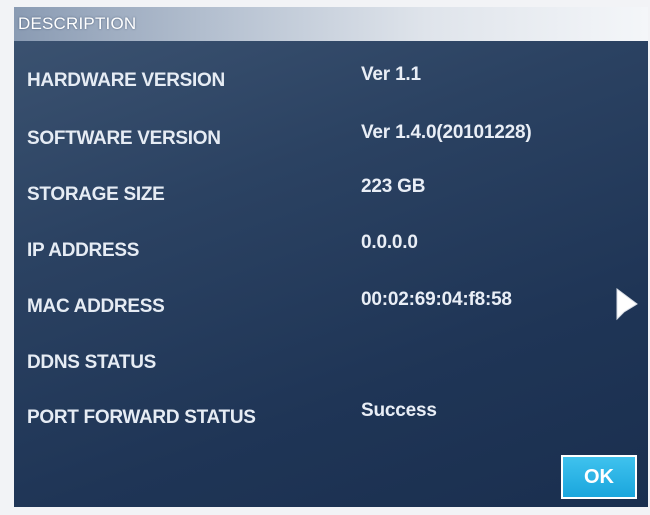  I want to click on hardware-version-value: Ver 1.1, so click(391, 74).